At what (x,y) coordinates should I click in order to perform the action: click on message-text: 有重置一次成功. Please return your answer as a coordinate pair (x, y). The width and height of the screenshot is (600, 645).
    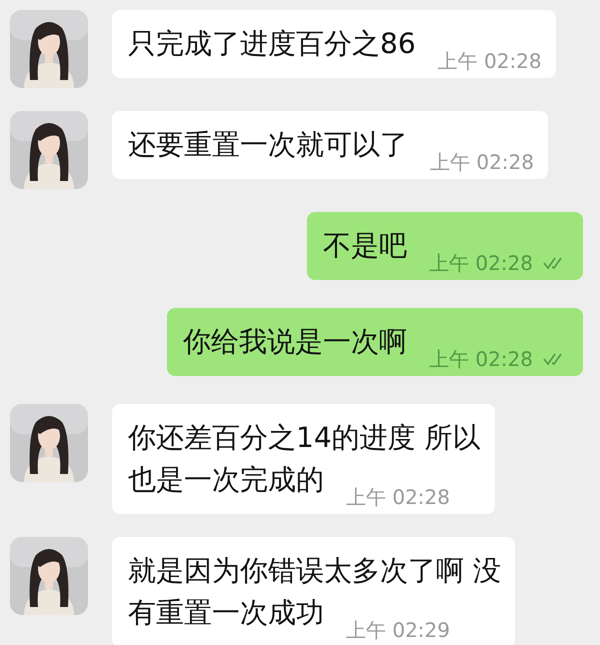
    Looking at the image, I should click on (226, 613).